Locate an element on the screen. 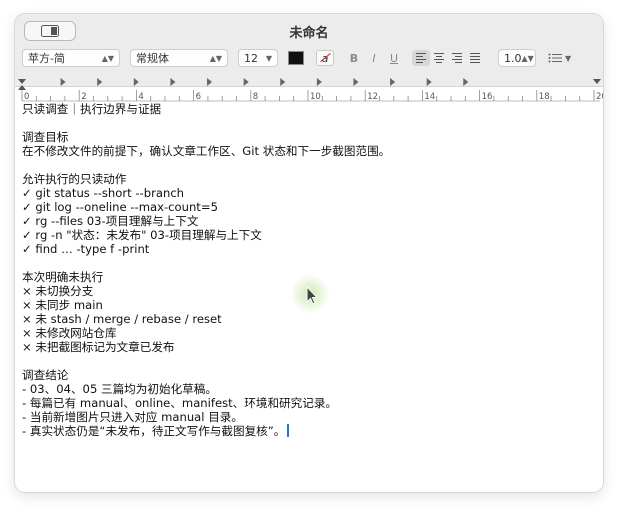 The height and width of the screenshot is (508, 618). line-spacing-select: 1.0 ▲▼ is located at coordinates (517, 58).